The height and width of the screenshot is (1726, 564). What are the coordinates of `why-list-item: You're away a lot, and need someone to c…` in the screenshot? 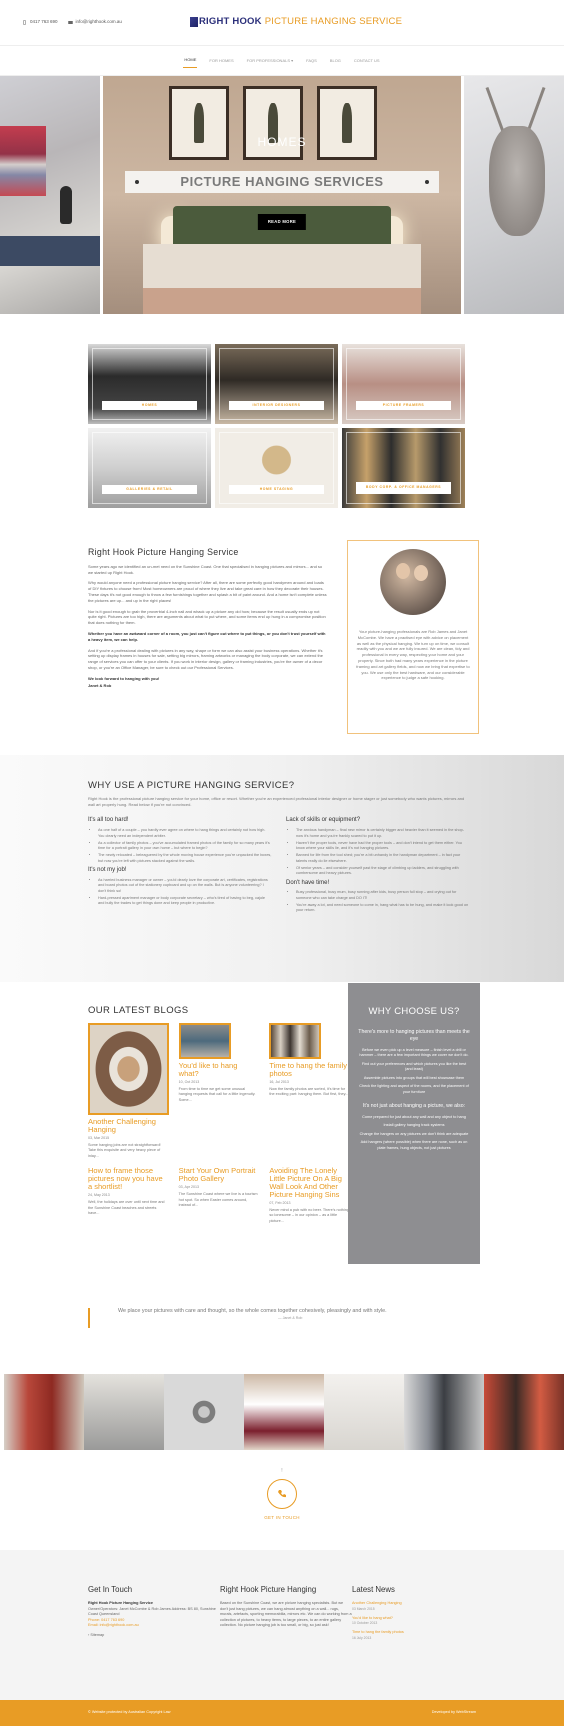 It's located at (383, 908).